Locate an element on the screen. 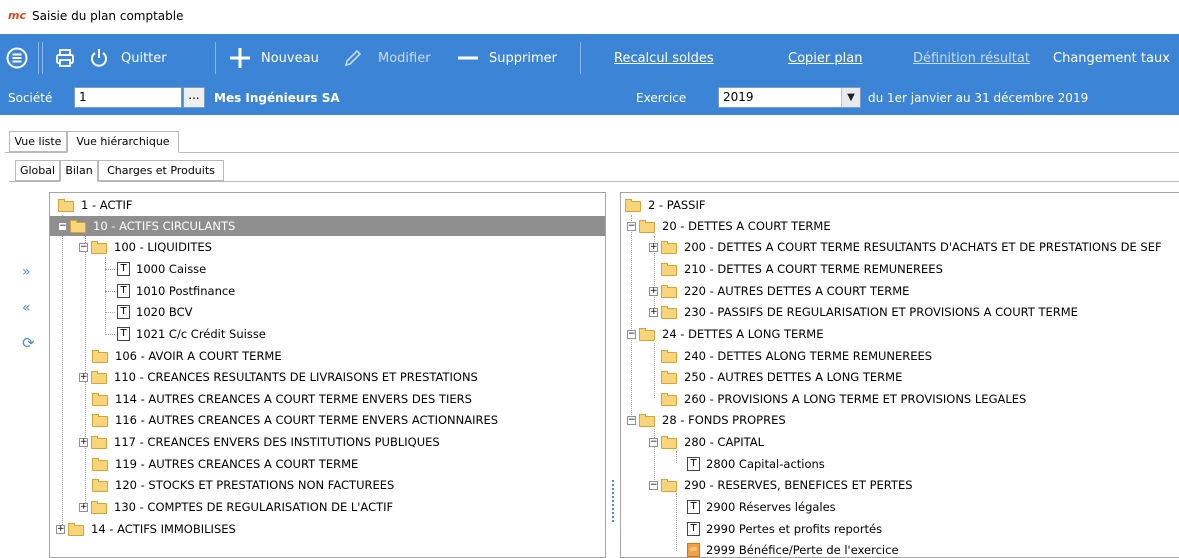 This screenshot has width=1179, height=558. tree-node: 106 - AVOIR A COURT TERME is located at coordinates (187, 356).